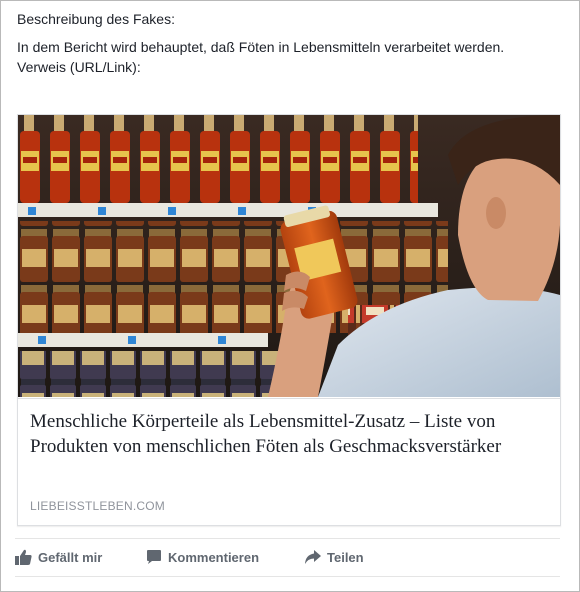  What do you see at coordinates (214, 557) in the screenshot?
I see `comment-label: Kommentieren` at bounding box center [214, 557].